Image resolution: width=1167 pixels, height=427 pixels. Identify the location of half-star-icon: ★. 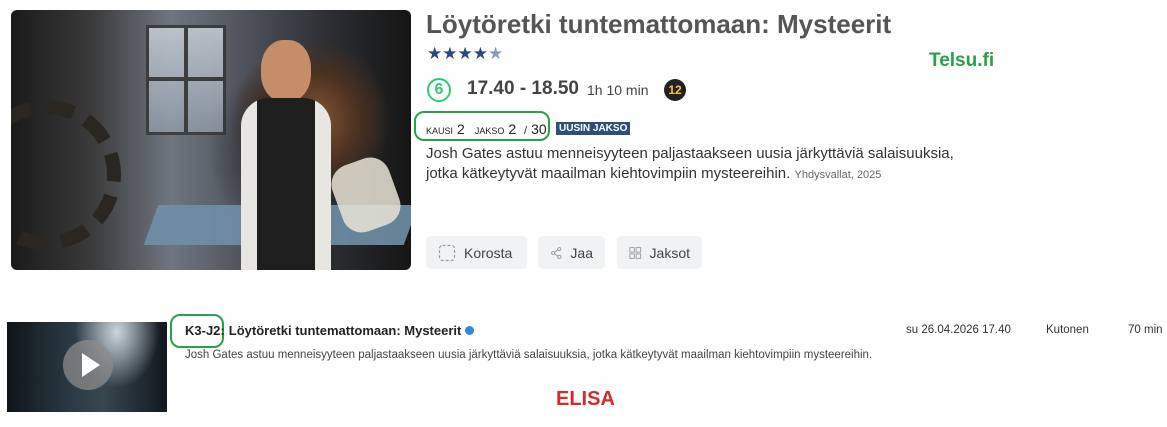
(496, 53).